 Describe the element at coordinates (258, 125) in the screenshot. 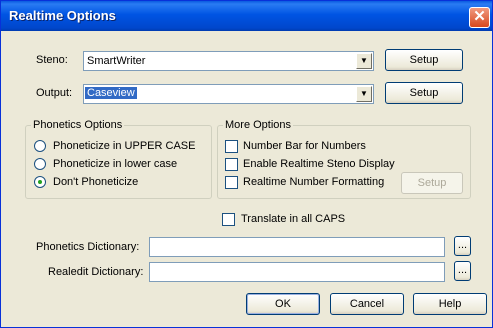

I see `more-options-title: More Options` at that location.